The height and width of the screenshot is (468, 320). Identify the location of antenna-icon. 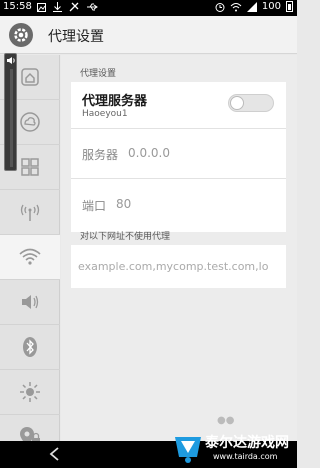
(30, 212).